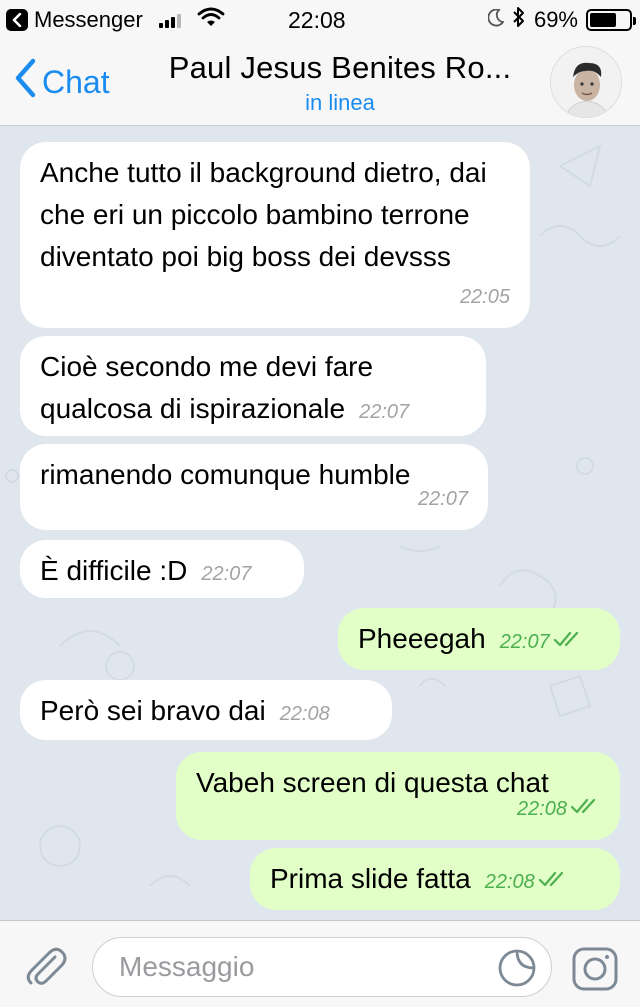  I want to click on message-input, so click(289, 967).